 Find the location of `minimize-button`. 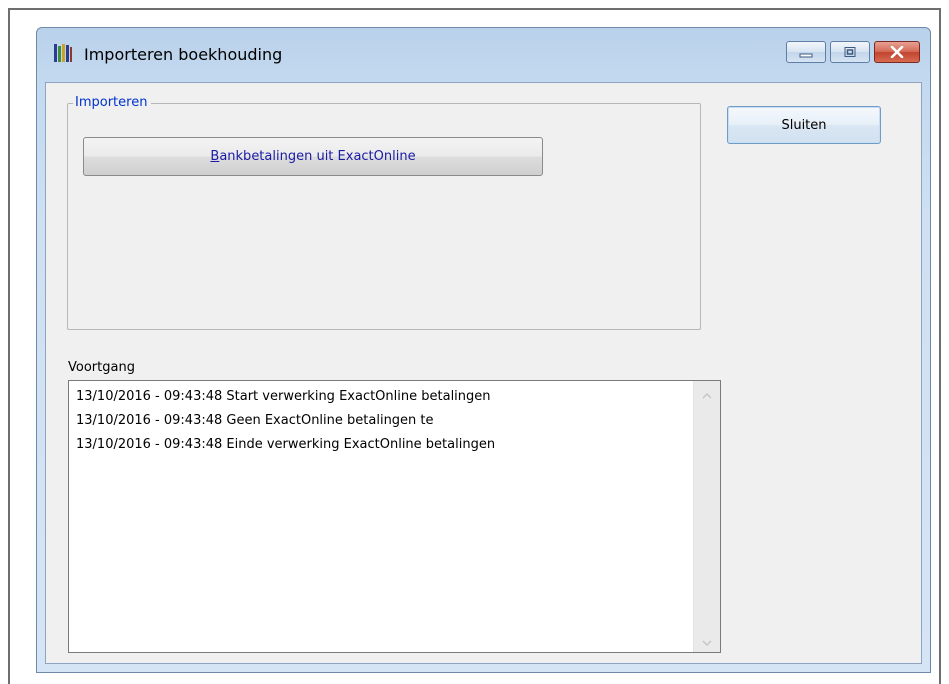

minimize-button is located at coordinates (806, 52).